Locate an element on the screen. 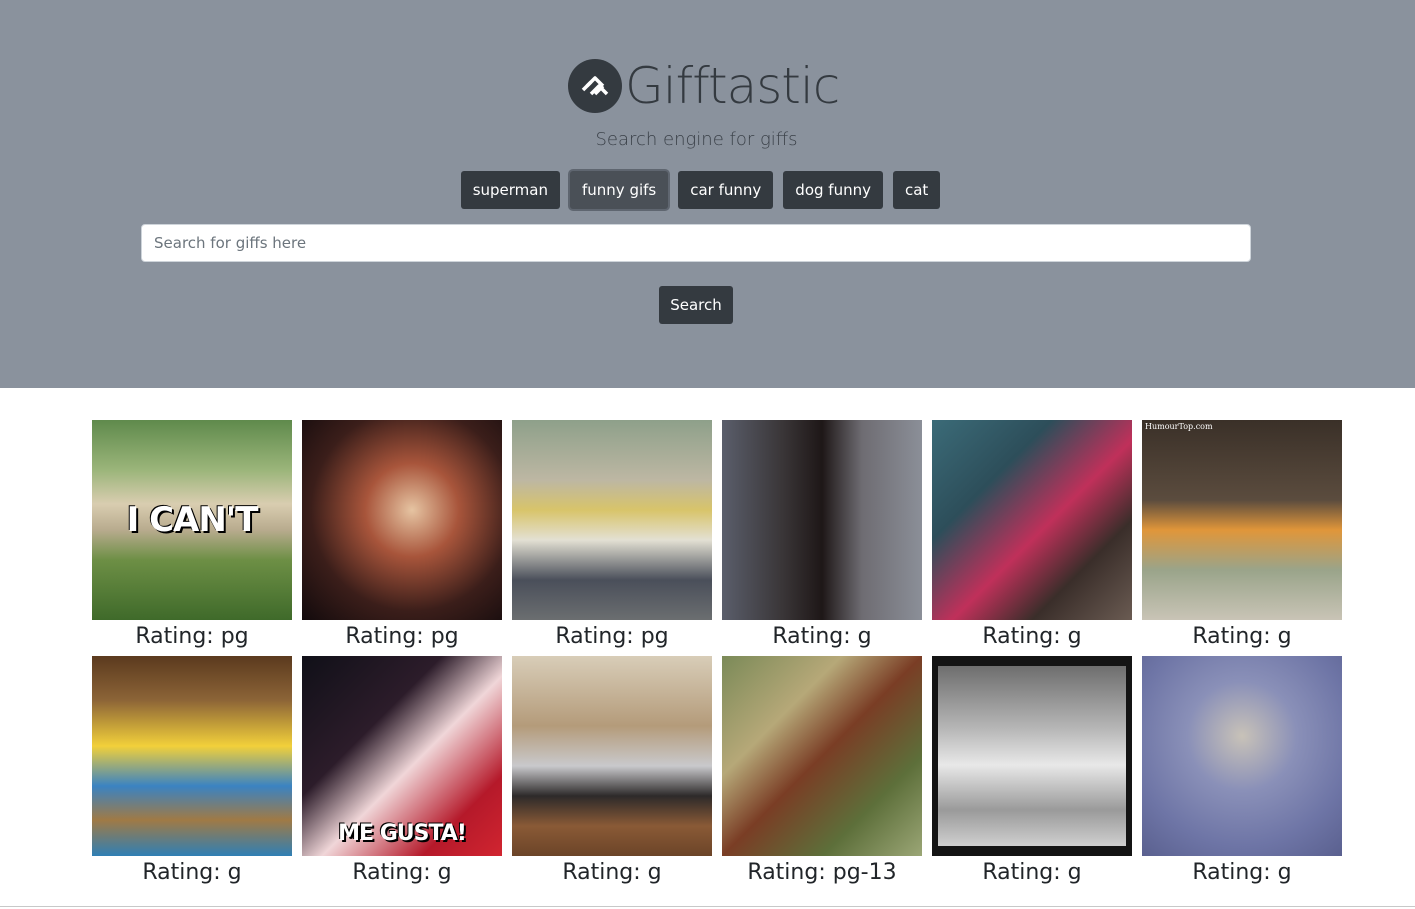 Image resolution: width=1415 pixels, height=909 pixels. gif-card: Rating: pg-13 is located at coordinates (822, 773).